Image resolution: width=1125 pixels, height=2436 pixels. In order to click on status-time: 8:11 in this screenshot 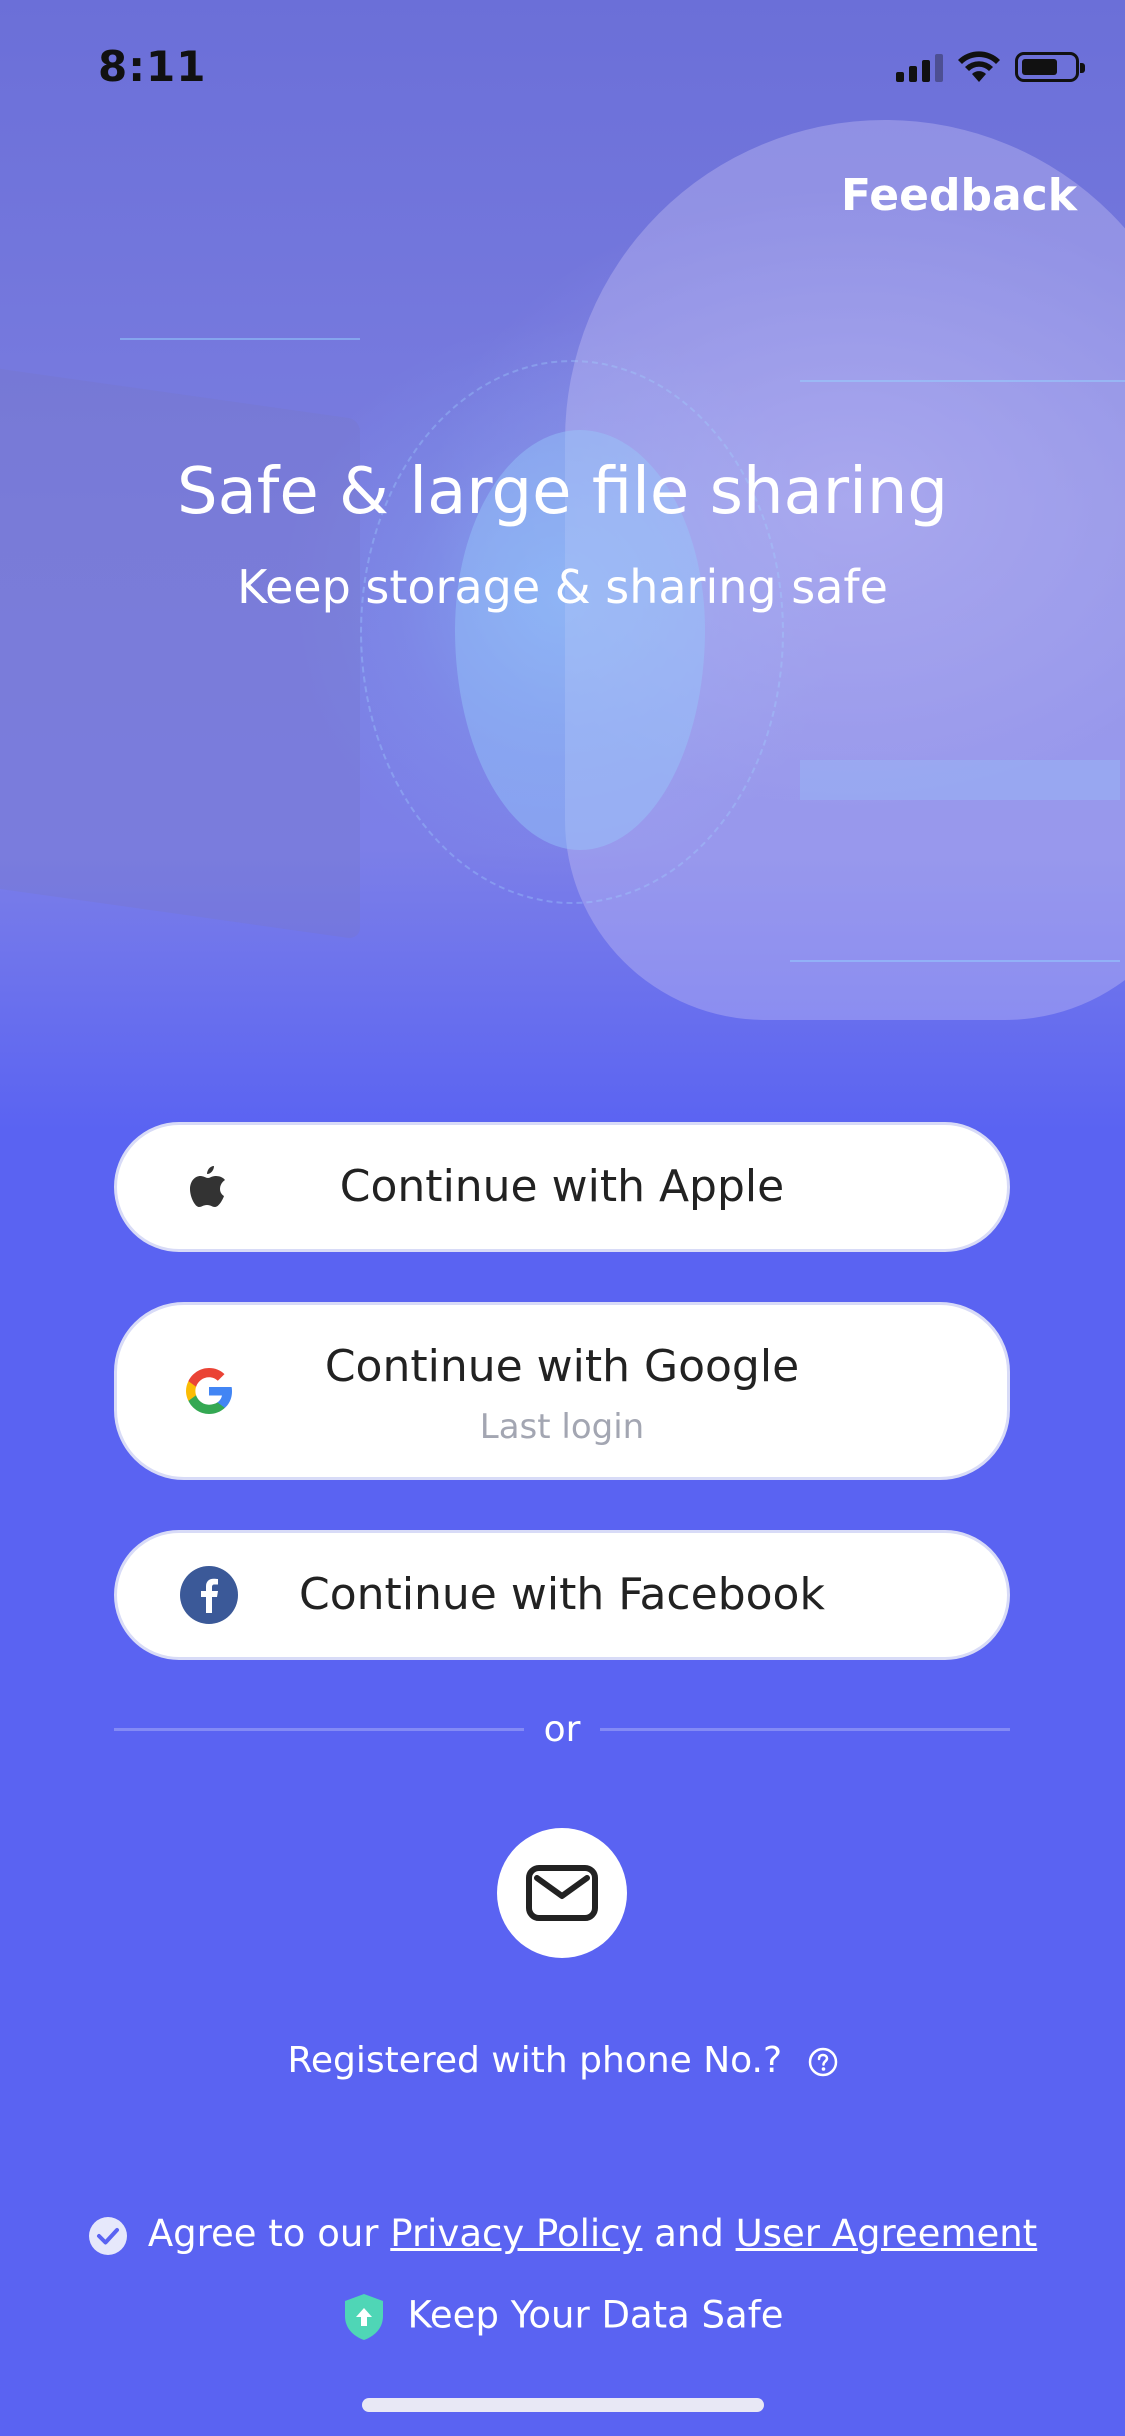, I will do `click(152, 66)`.